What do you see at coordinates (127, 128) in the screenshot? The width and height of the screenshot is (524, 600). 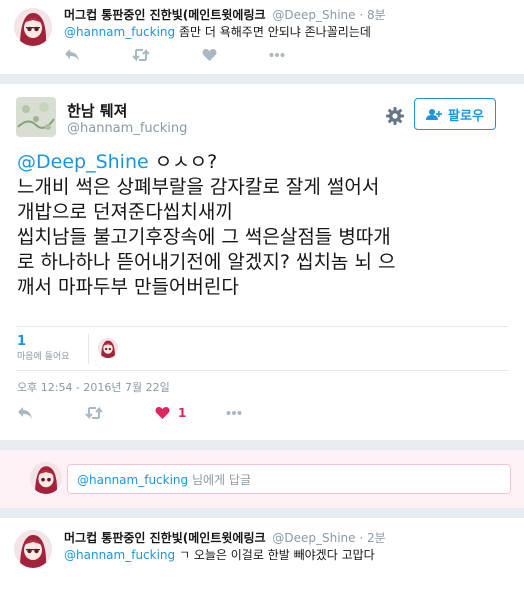 I see `author-handle: @hannam_fucking` at bounding box center [127, 128].